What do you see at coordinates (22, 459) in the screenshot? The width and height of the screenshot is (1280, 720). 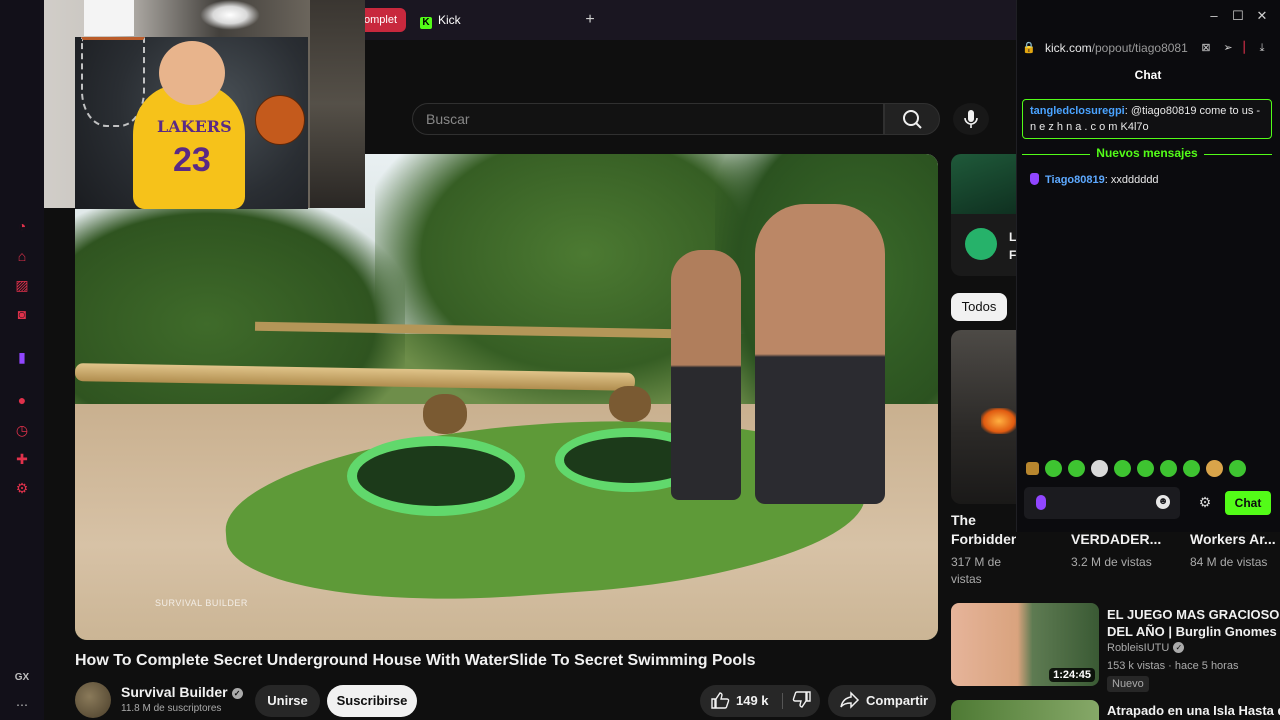 I see `extensions-icon: ✚` at bounding box center [22, 459].